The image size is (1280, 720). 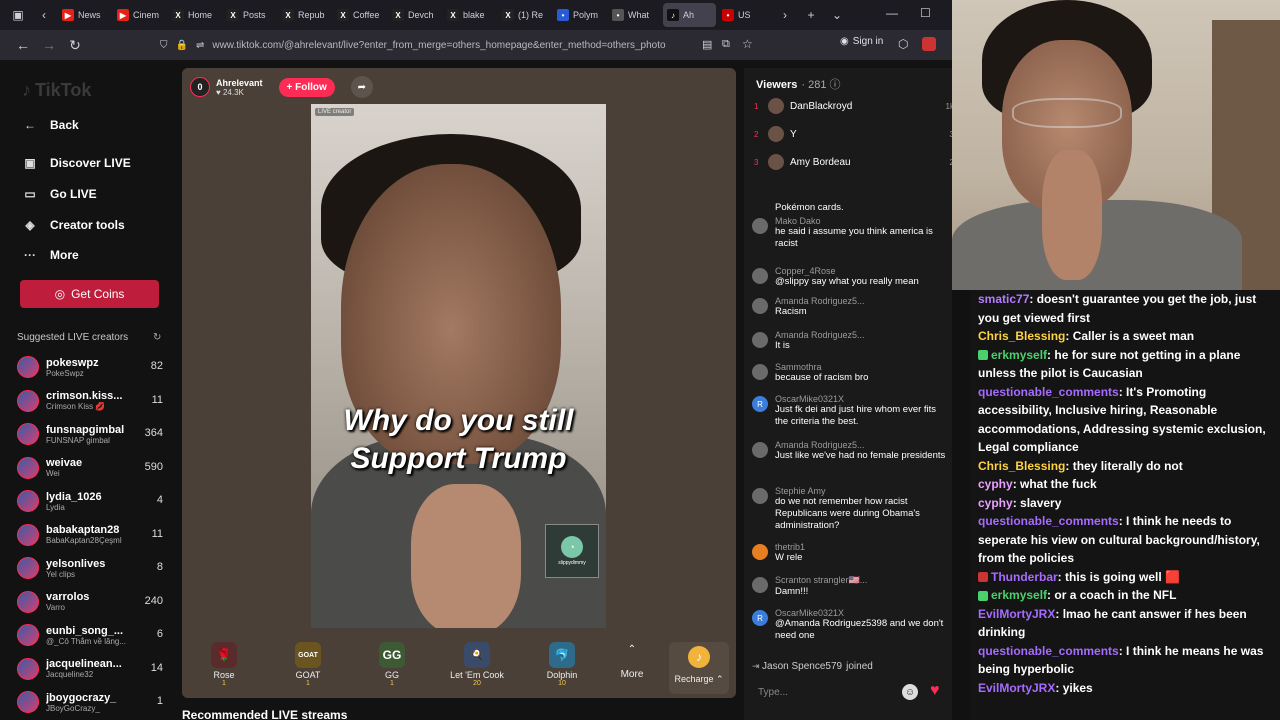 What do you see at coordinates (92, 401) in the screenshot?
I see `suggested-creator: crimson.kiss... Crimson Kiss 💋 11` at bounding box center [92, 401].